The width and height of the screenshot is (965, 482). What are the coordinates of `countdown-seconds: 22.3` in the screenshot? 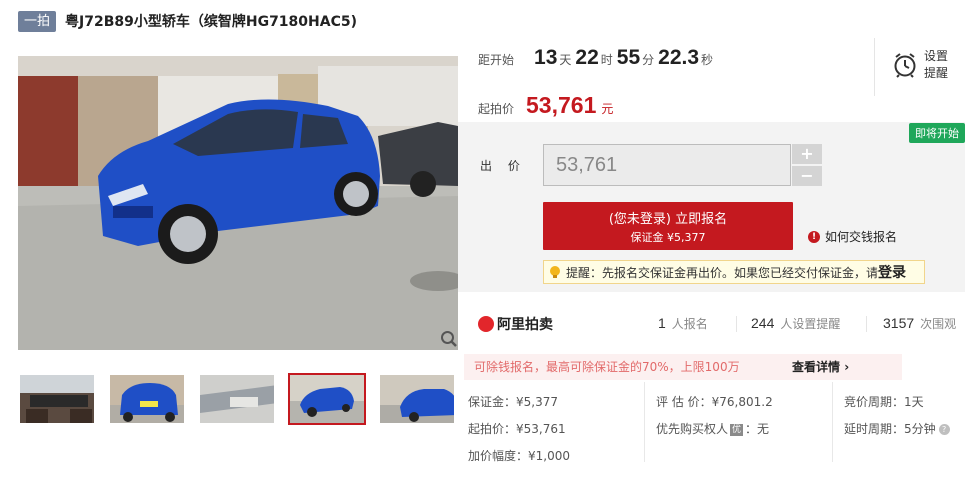 It's located at (679, 57).